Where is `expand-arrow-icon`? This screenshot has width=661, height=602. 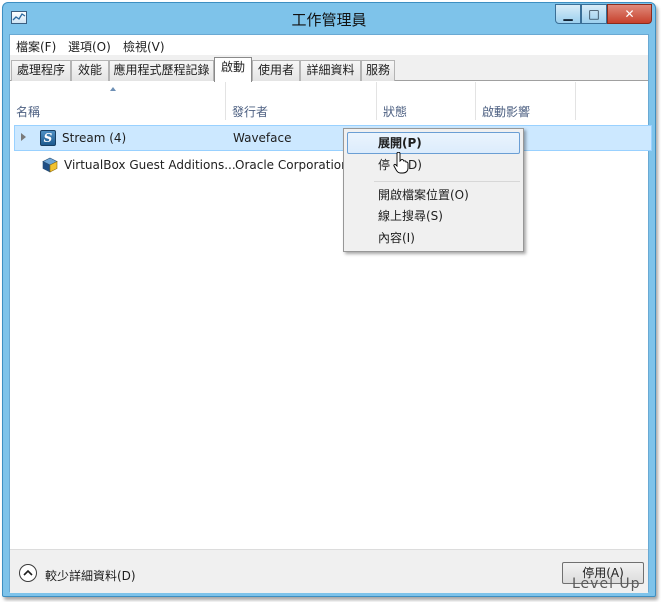
expand-arrow-icon is located at coordinates (23, 137).